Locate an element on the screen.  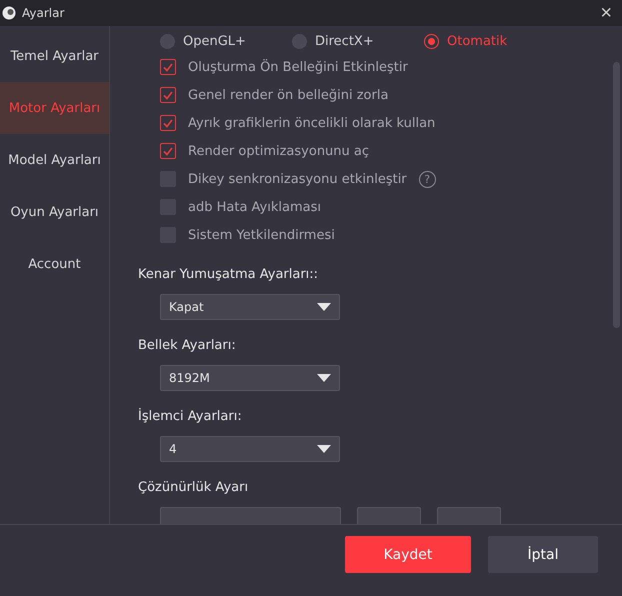
radio-label: OpenGL+ is located at coordinates (214, 41).